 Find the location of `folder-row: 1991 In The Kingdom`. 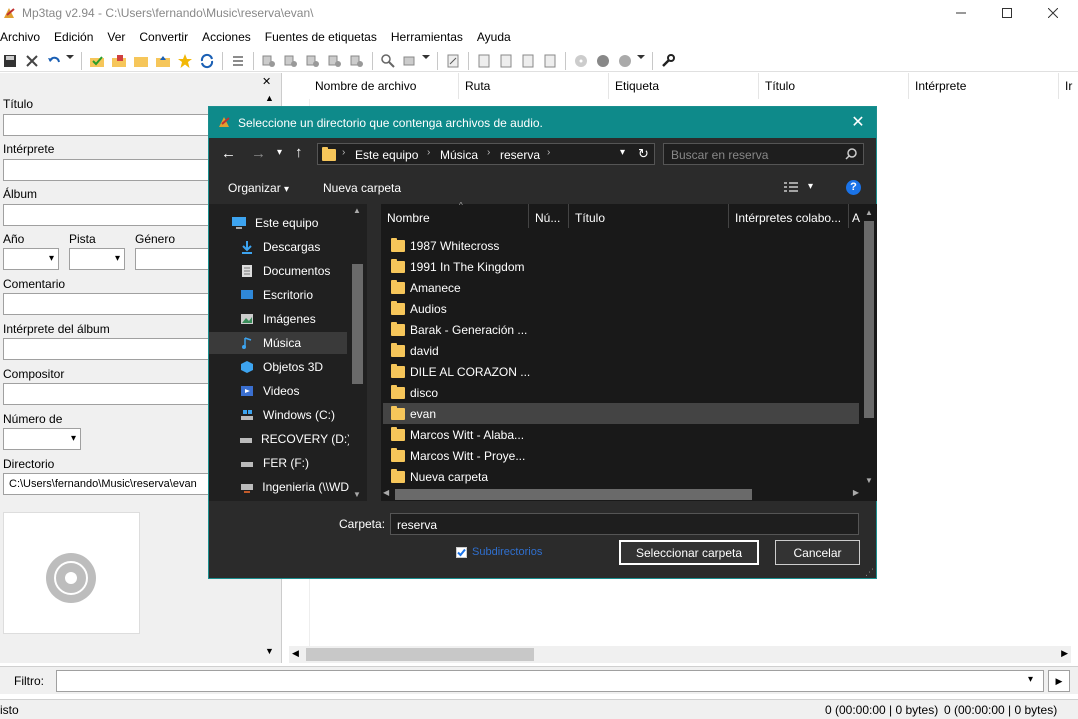

folder-row: 1991 In The Kingdom is located at coordinates (621, 266).